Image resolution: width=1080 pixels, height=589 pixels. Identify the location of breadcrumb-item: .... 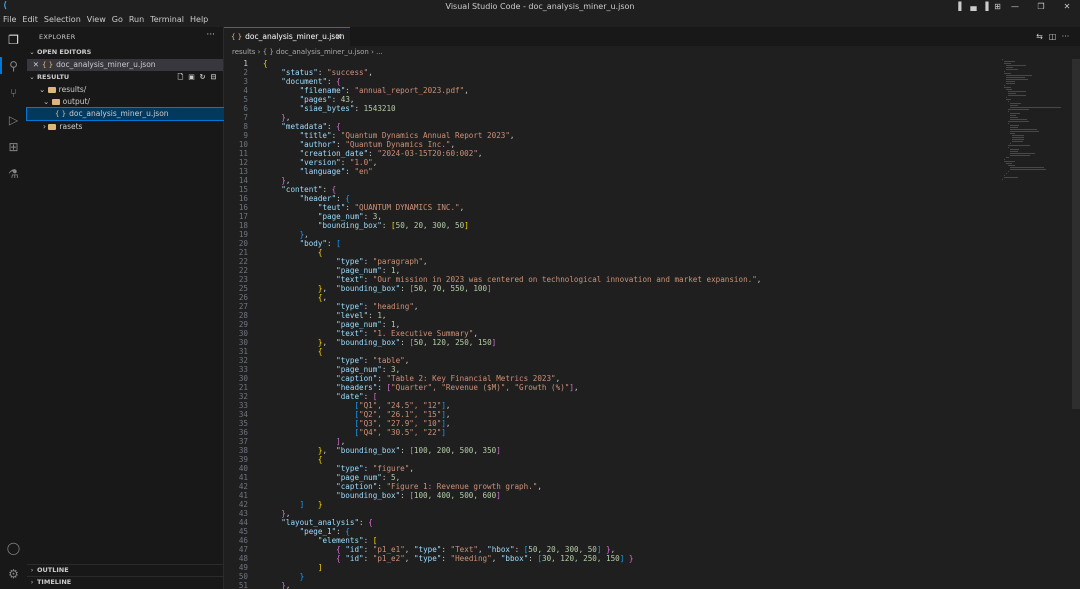
(379, 52).